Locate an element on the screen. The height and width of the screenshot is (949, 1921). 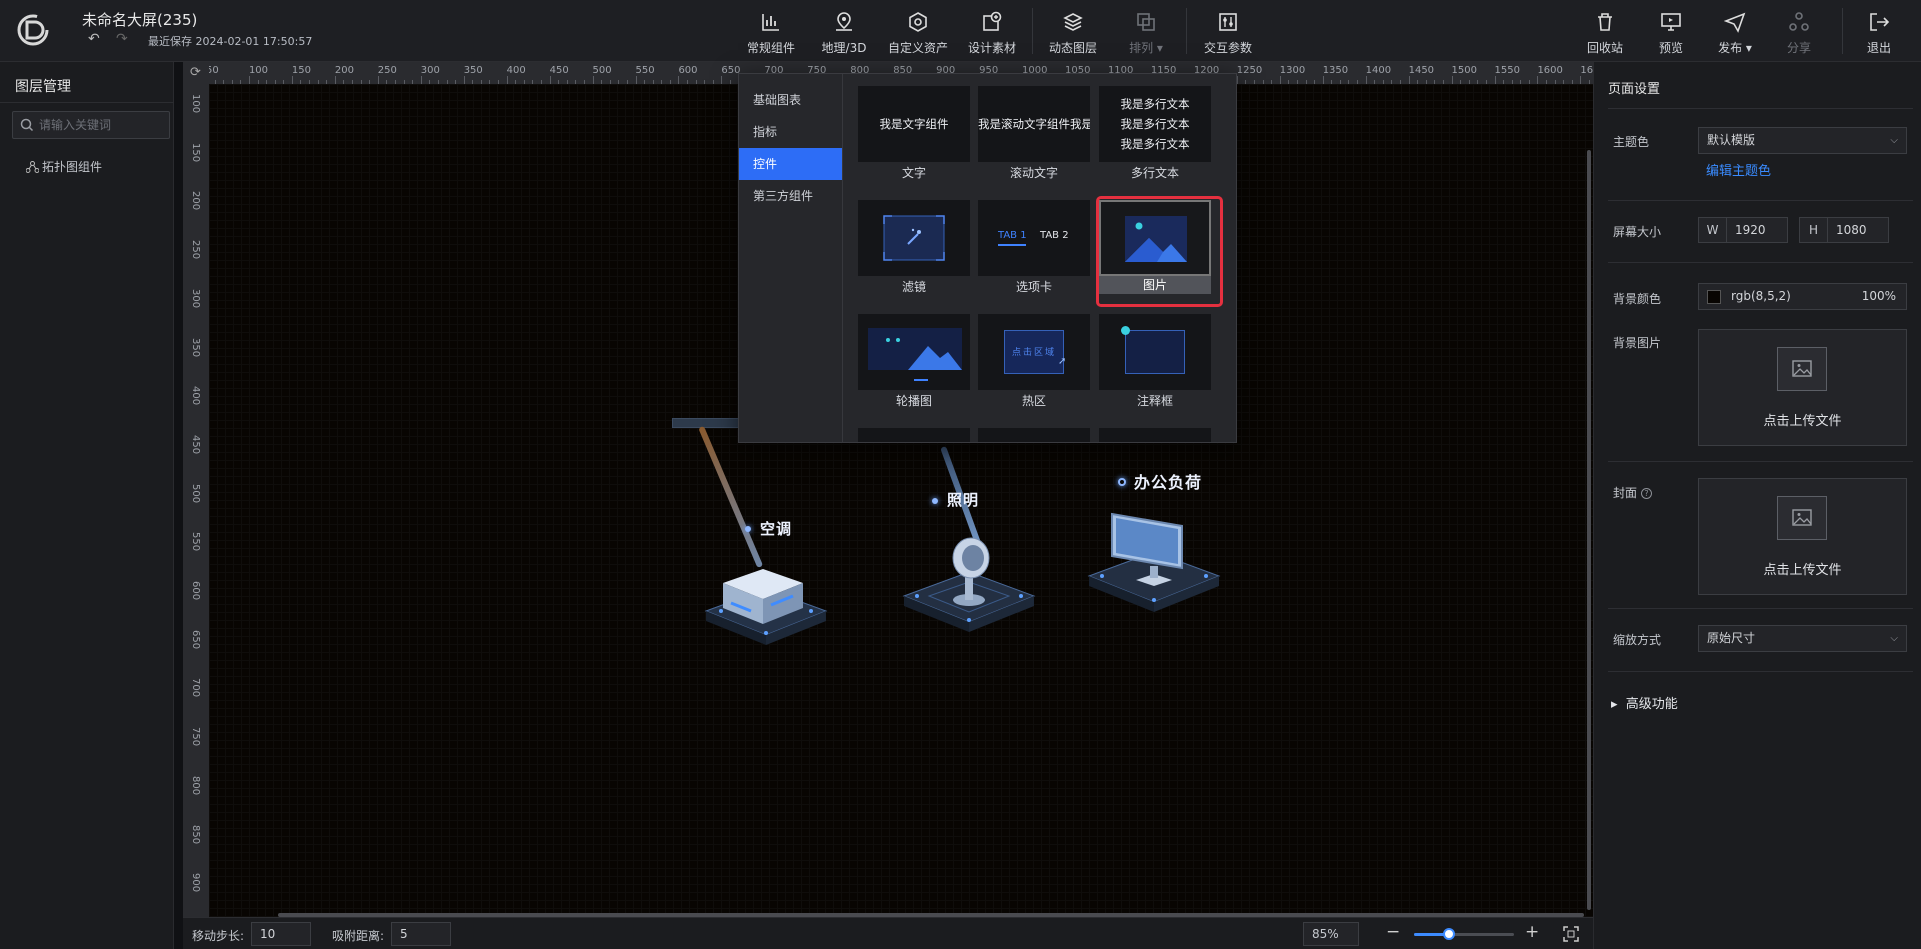
advanced-features-toggle: ▸ 高级功能 is located at coordinates (1644, 702).